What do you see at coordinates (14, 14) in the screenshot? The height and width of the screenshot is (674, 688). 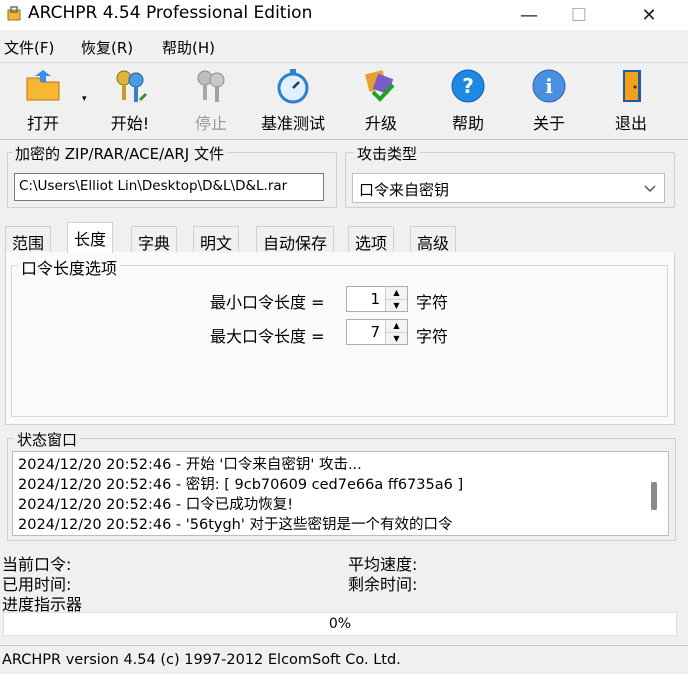 I see `app-icon` at bounding box center [14, 14].